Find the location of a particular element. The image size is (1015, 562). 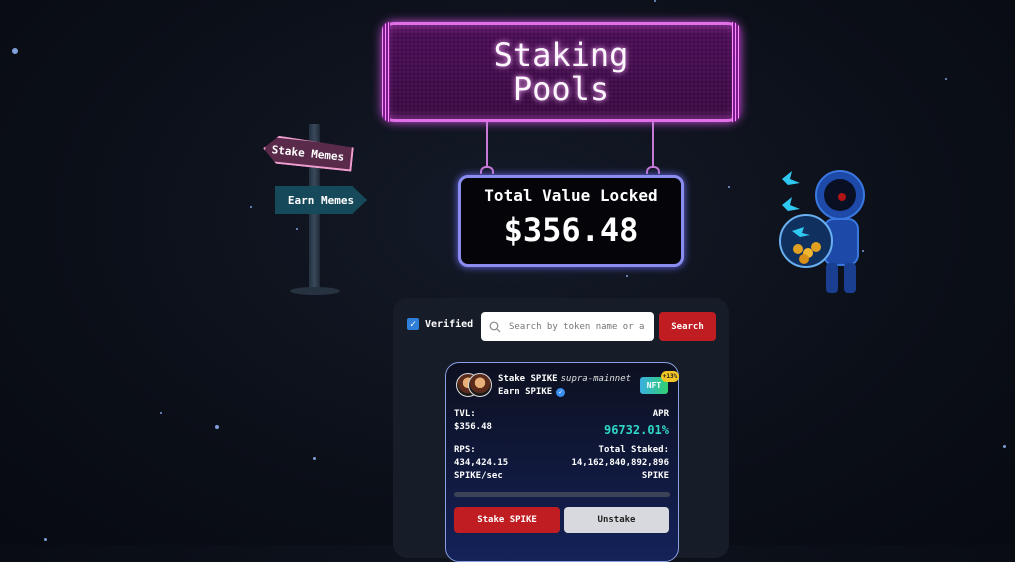

pool-earn-title: Earn SPIKE ✓ is located at coordinates (532, 392).